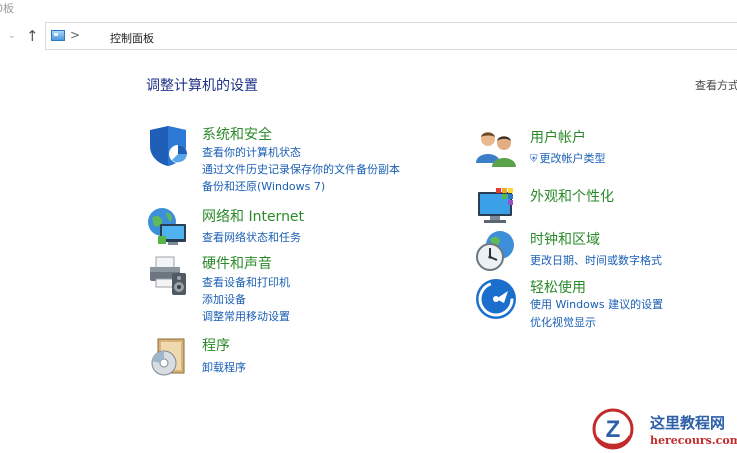  What do you see at coordinates (246, 316) in the screenshot?
I see `link-mobility-settings: 调整常用移动设置` at bounding box center [246, 316].